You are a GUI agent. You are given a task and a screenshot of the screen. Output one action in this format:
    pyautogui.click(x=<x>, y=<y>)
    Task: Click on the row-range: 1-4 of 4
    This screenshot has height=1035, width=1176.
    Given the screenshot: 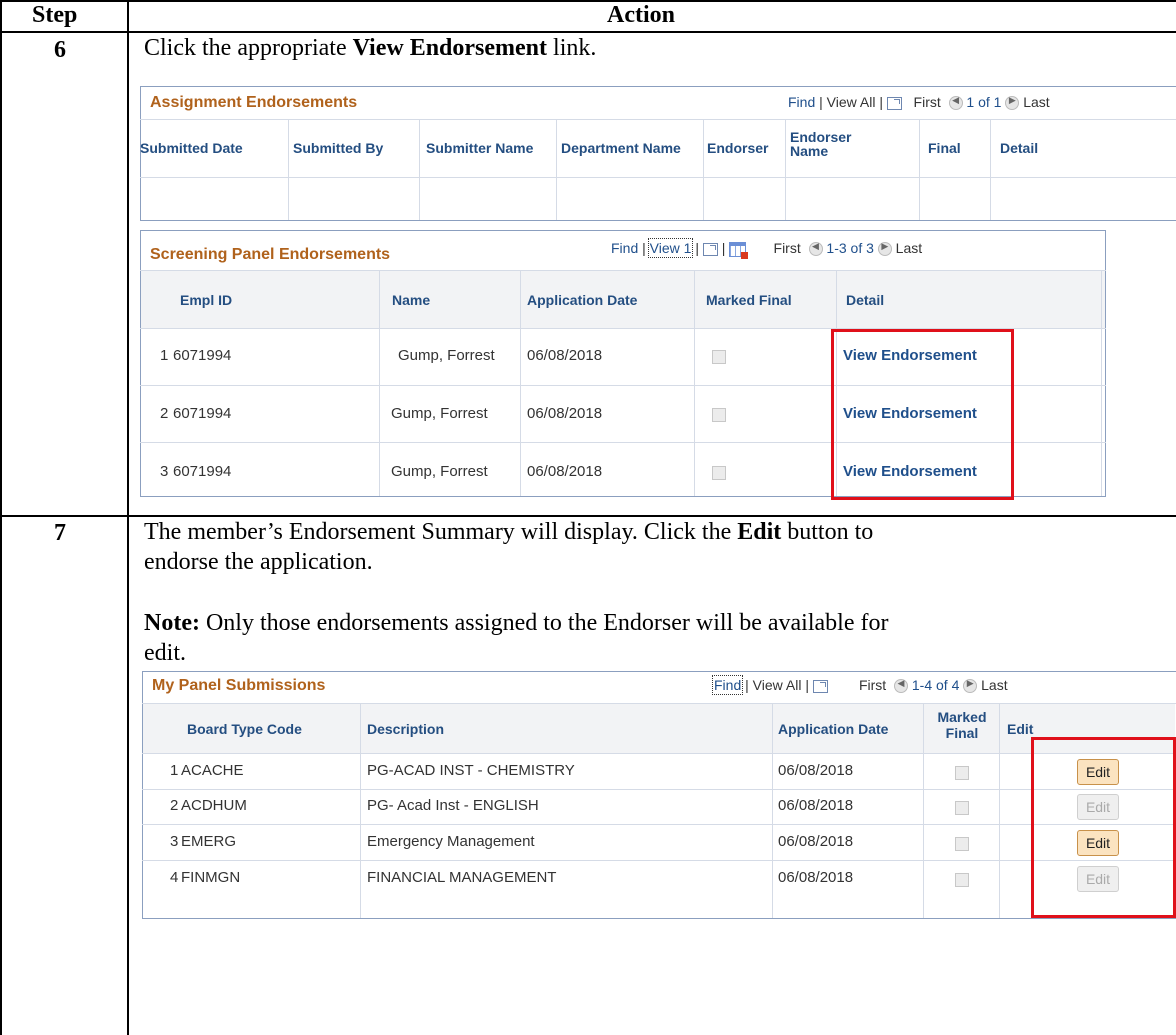 What is the action you would take?
    pyautogui.click(x=935, y=685)
    